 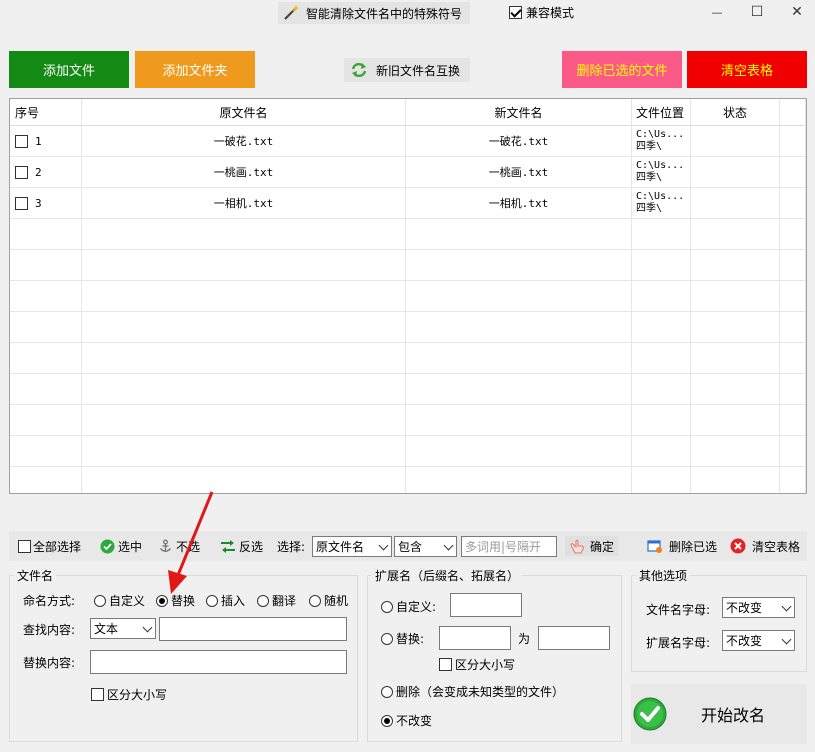 What do you see at coordinates (757, 12) in the screenshot?
I see `maximize-button: ☐` at bounding box center [757, 12].